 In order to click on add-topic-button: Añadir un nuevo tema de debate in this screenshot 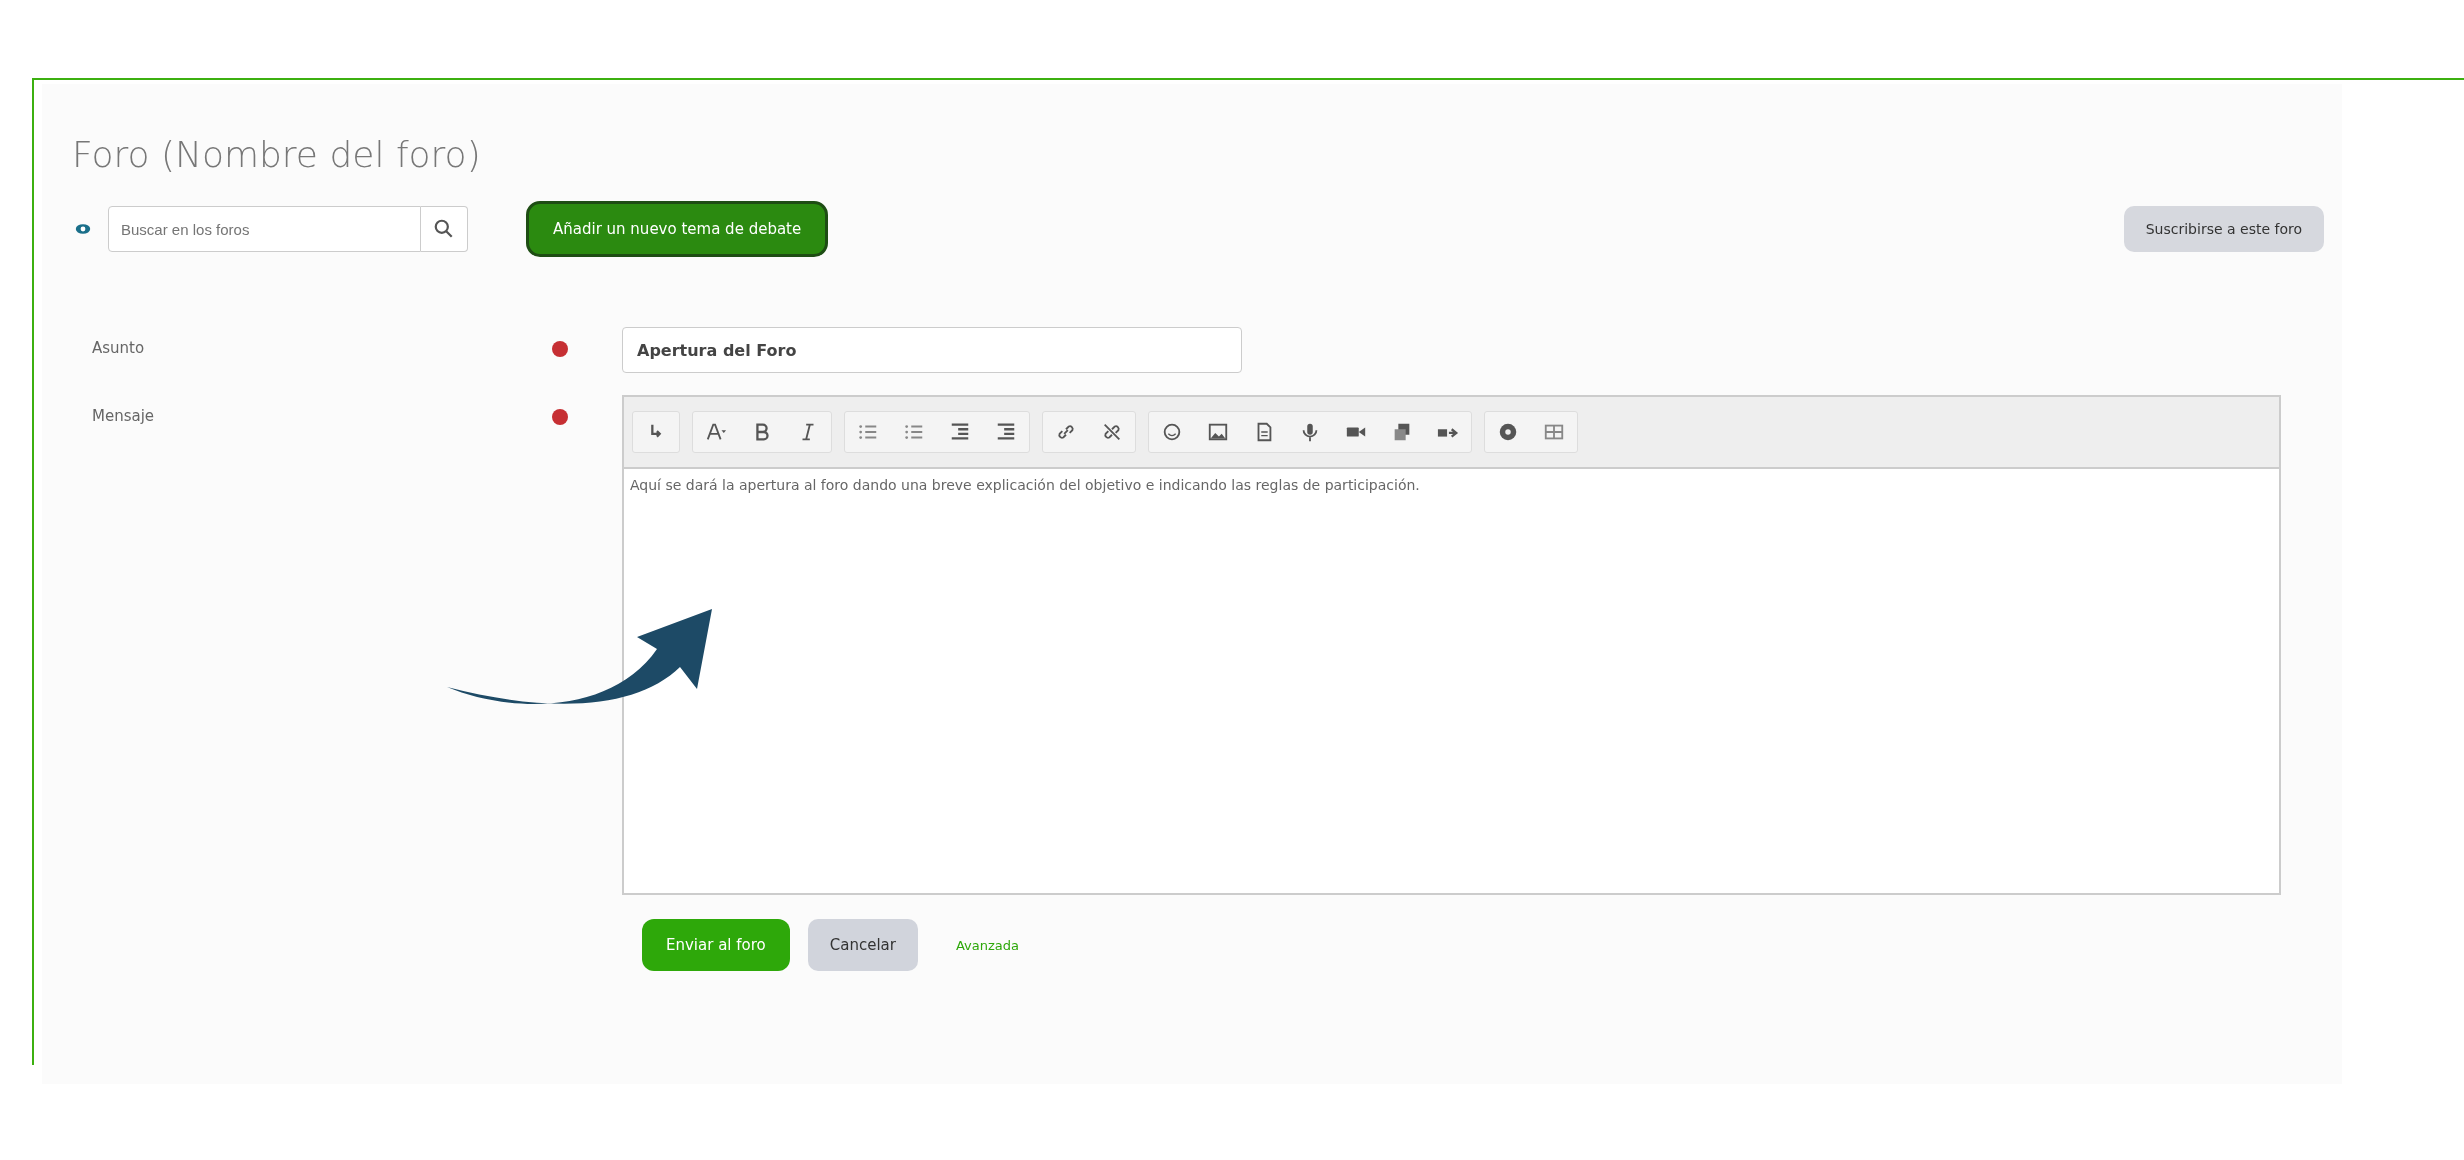, I will do `click(677, 229)`.